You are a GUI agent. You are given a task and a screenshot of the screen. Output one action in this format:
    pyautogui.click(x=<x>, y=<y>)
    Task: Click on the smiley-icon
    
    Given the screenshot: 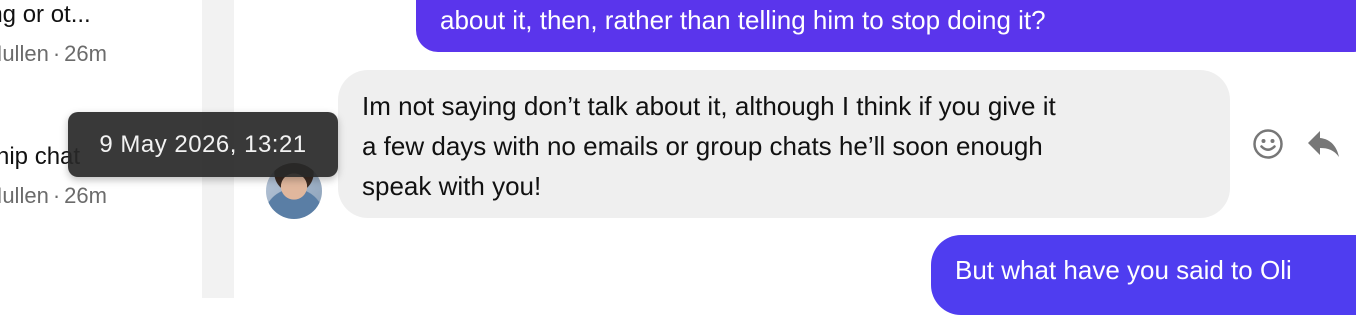 What is the action you would take?
    pyautogui.click(x=1268, y=144)
    